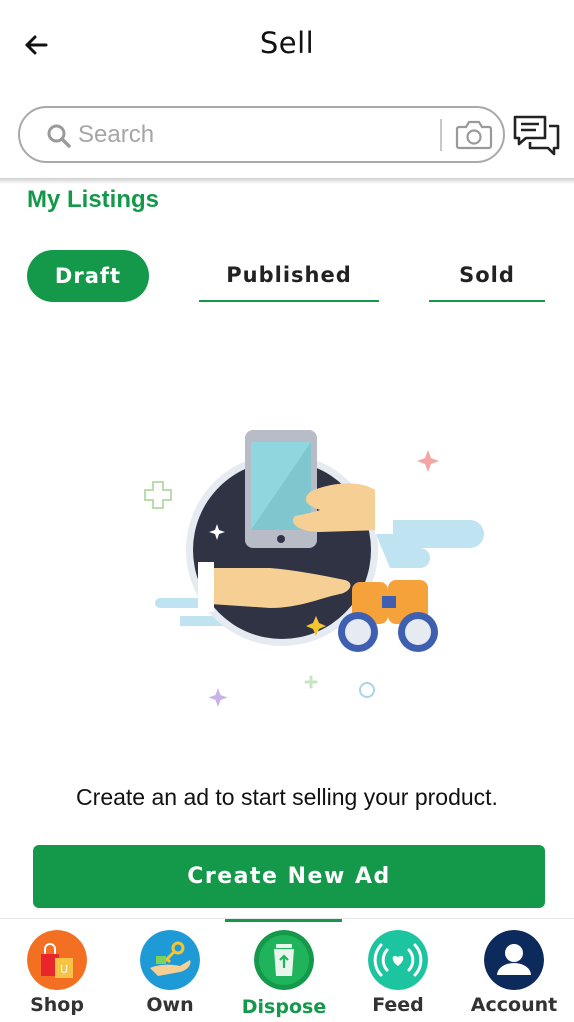 This screenshot has width=574, height=1022. I want to click on search-bar-row, so click(287, 139).